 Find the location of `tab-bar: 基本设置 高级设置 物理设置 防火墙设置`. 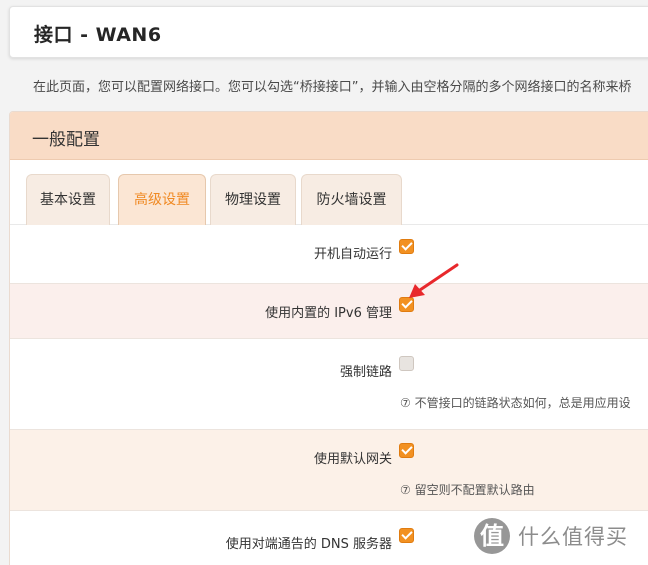

tab-bar: 基本设置 高级设置 物理设置 防火墙设置 is located at coordinates (329, 193).